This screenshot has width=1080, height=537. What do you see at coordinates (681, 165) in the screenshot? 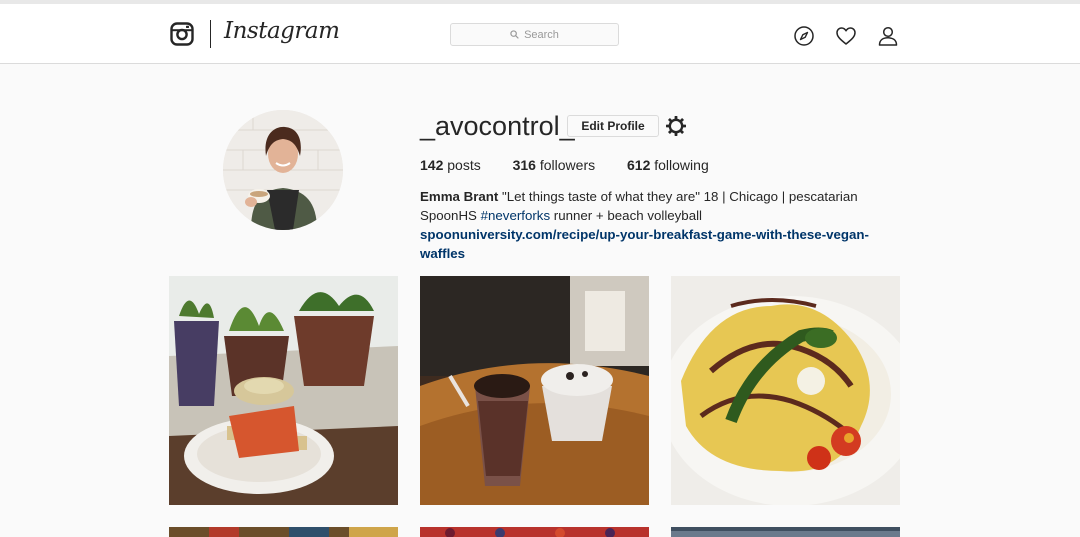
I see `following-label: following` at bounding box center [681, 165].